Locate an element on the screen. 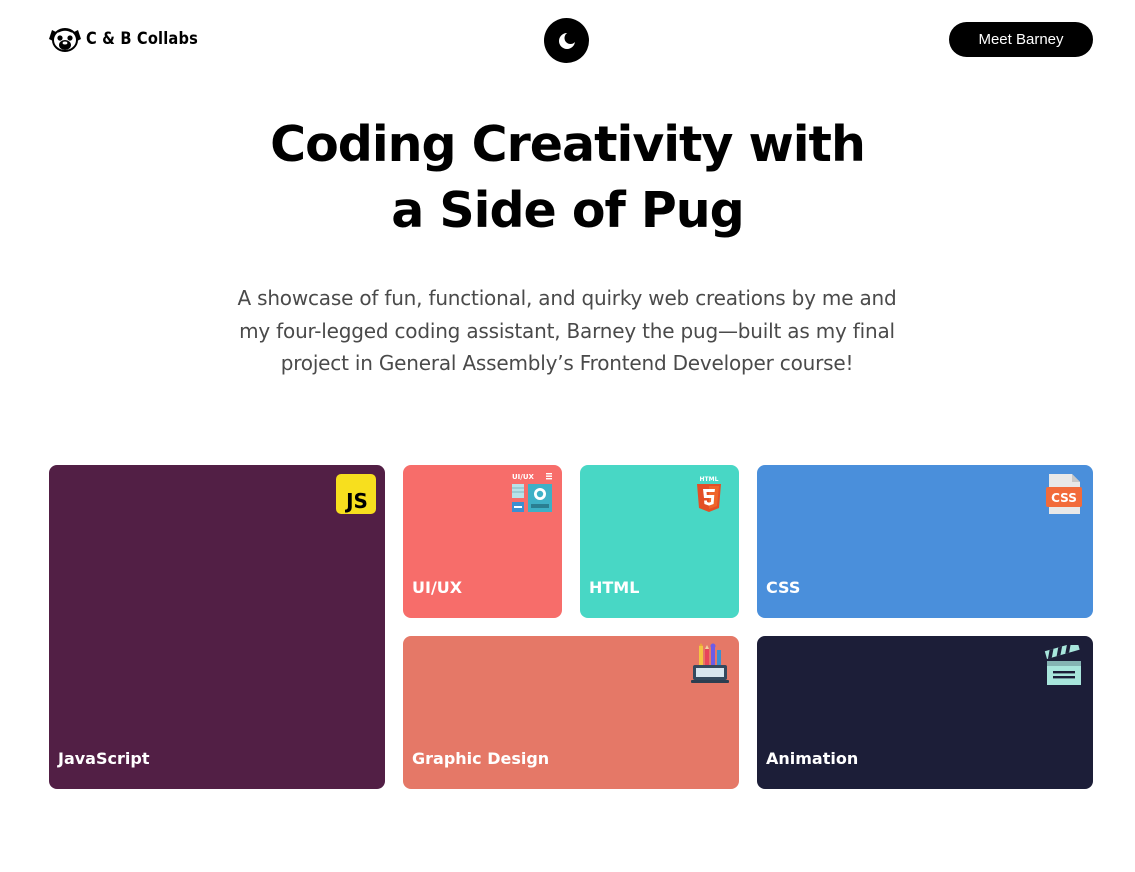 This screenshot has height=872, width=1135. tile-ui-ux: UI/UX UI/UX is located at coordinates (482, 541).